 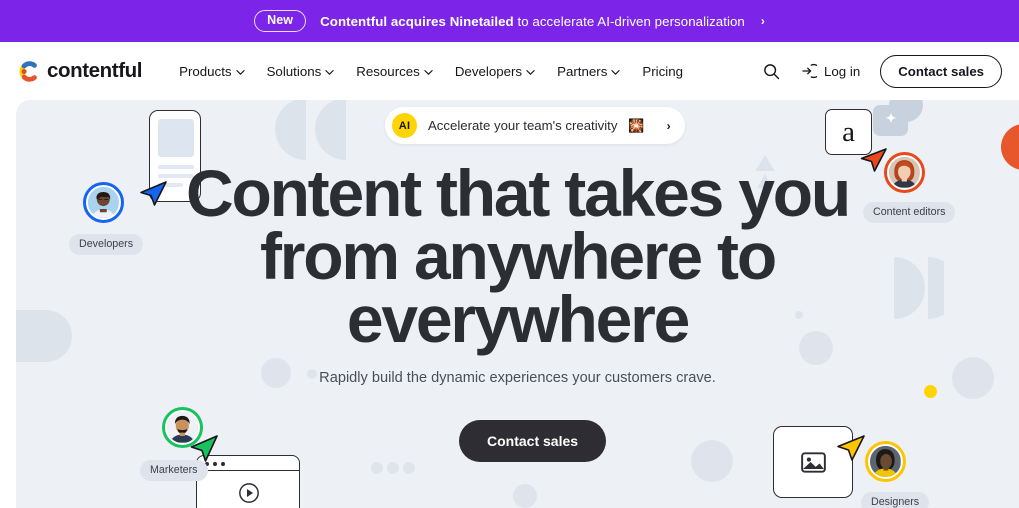 What do you see at coordinates (409, 468) in the screenshot?
I see `deco-dot-c` at bounding box center [409, 468].